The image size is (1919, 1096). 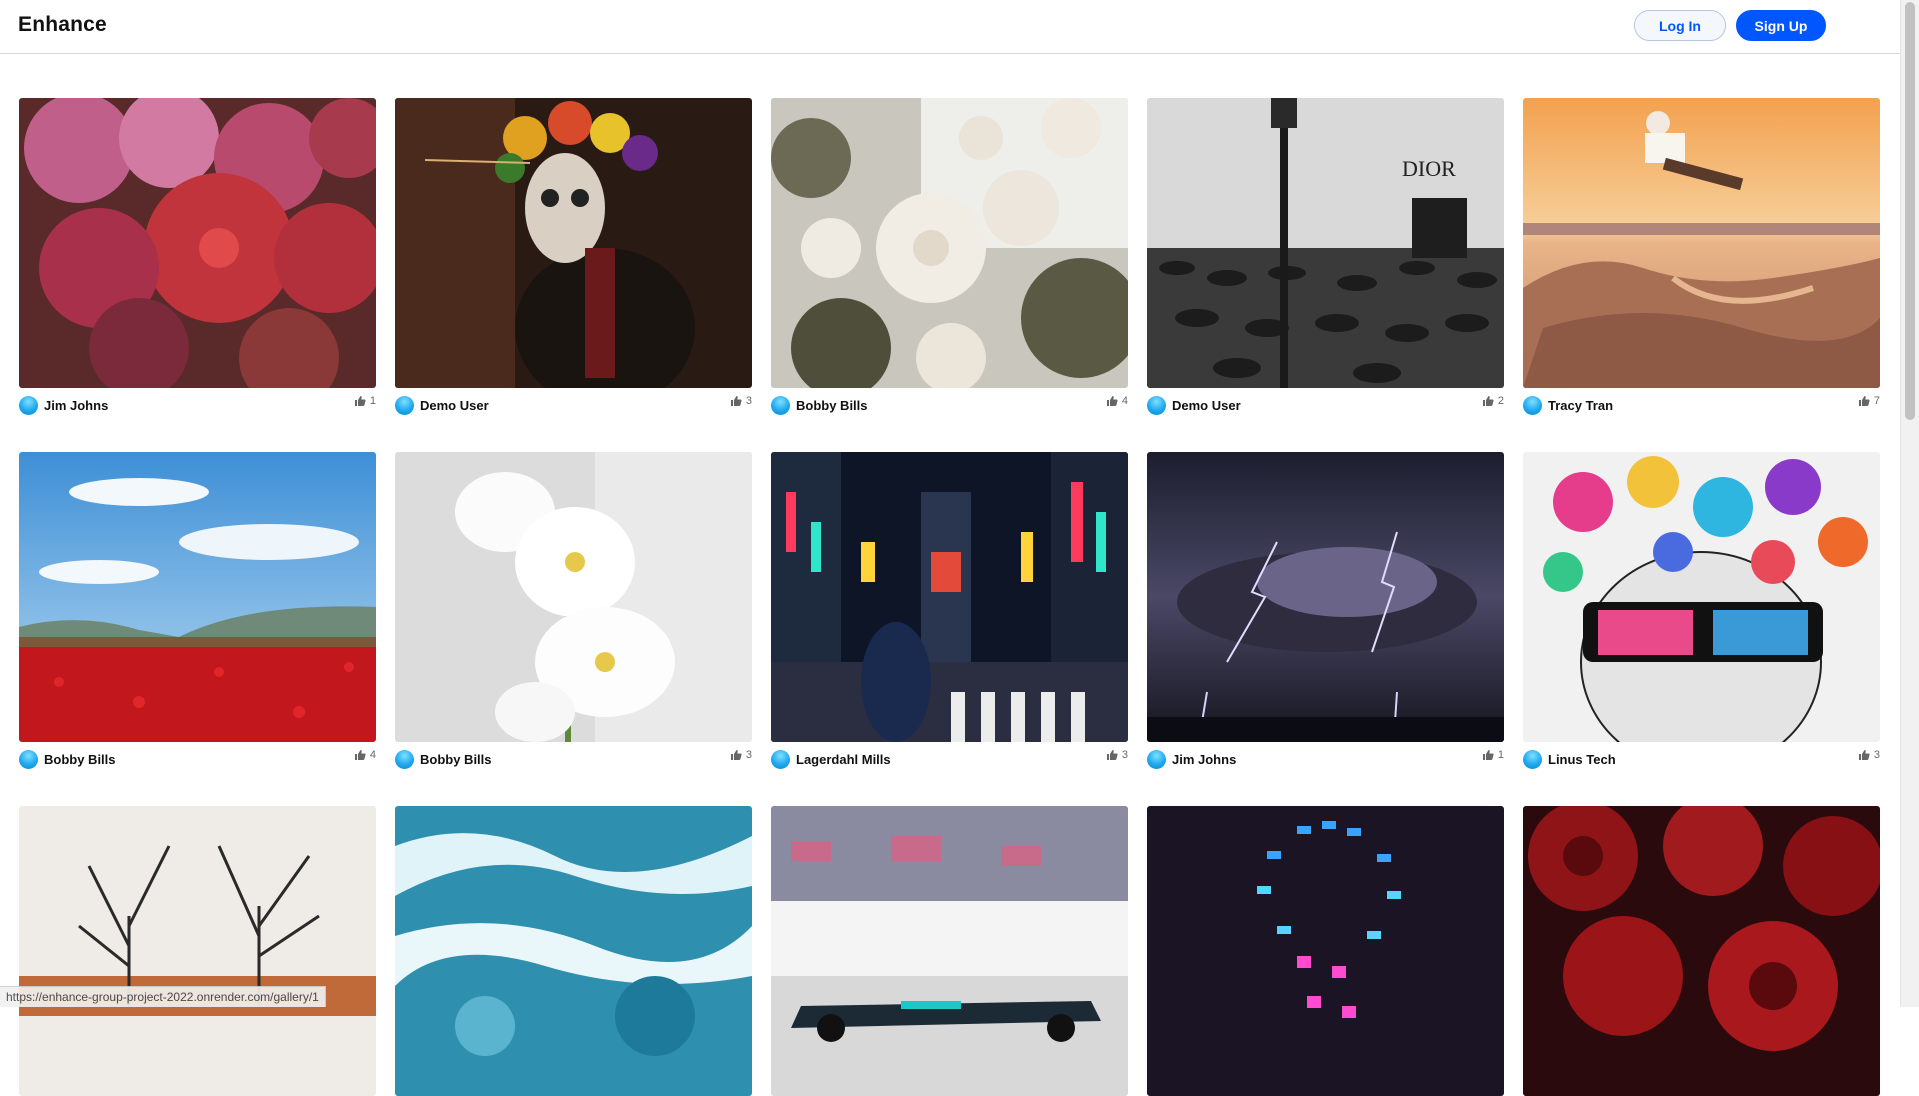 What do you see at coordinates (573, 759) in the screenshot?
I see `card-footer: Bobby Bills 3` at bounding box center [573, 759].